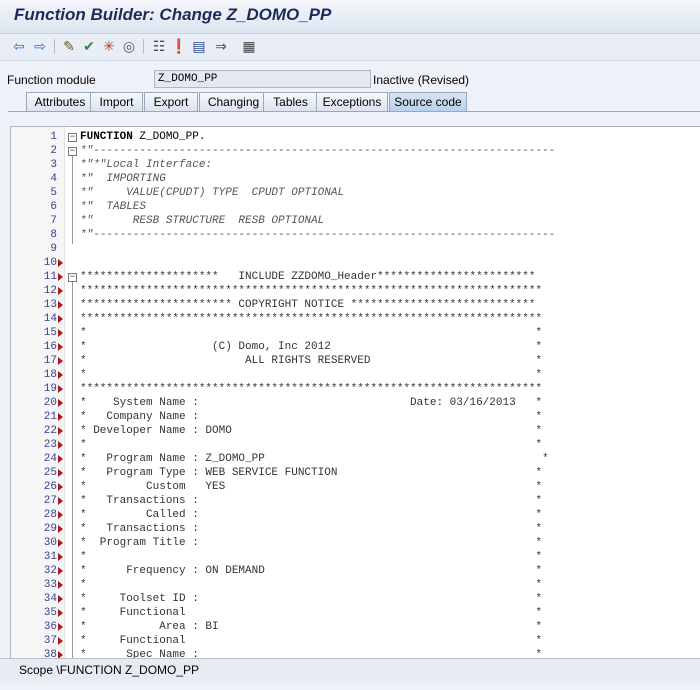 The width and height of the screenshot is (700, 690). Describe the element at coordinates (355, 263) in the screenshot. I see `code-line: 10` at that location.